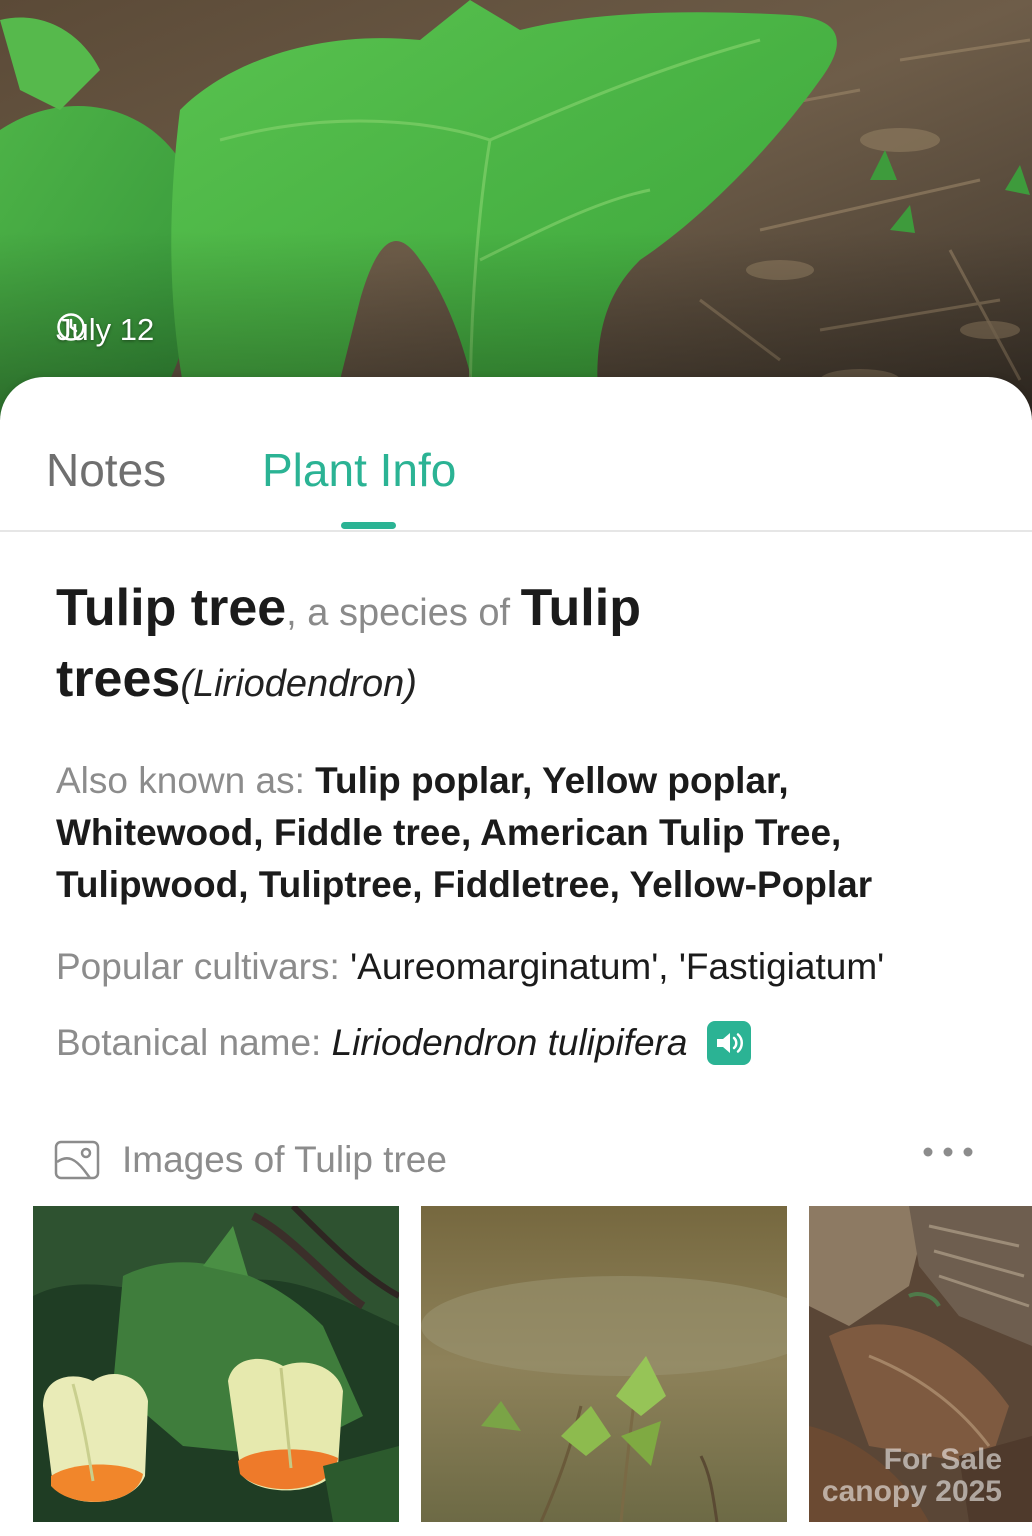 The image size is (1032, 1536). I want to click on active-tab-indicator, so click(368, 525).